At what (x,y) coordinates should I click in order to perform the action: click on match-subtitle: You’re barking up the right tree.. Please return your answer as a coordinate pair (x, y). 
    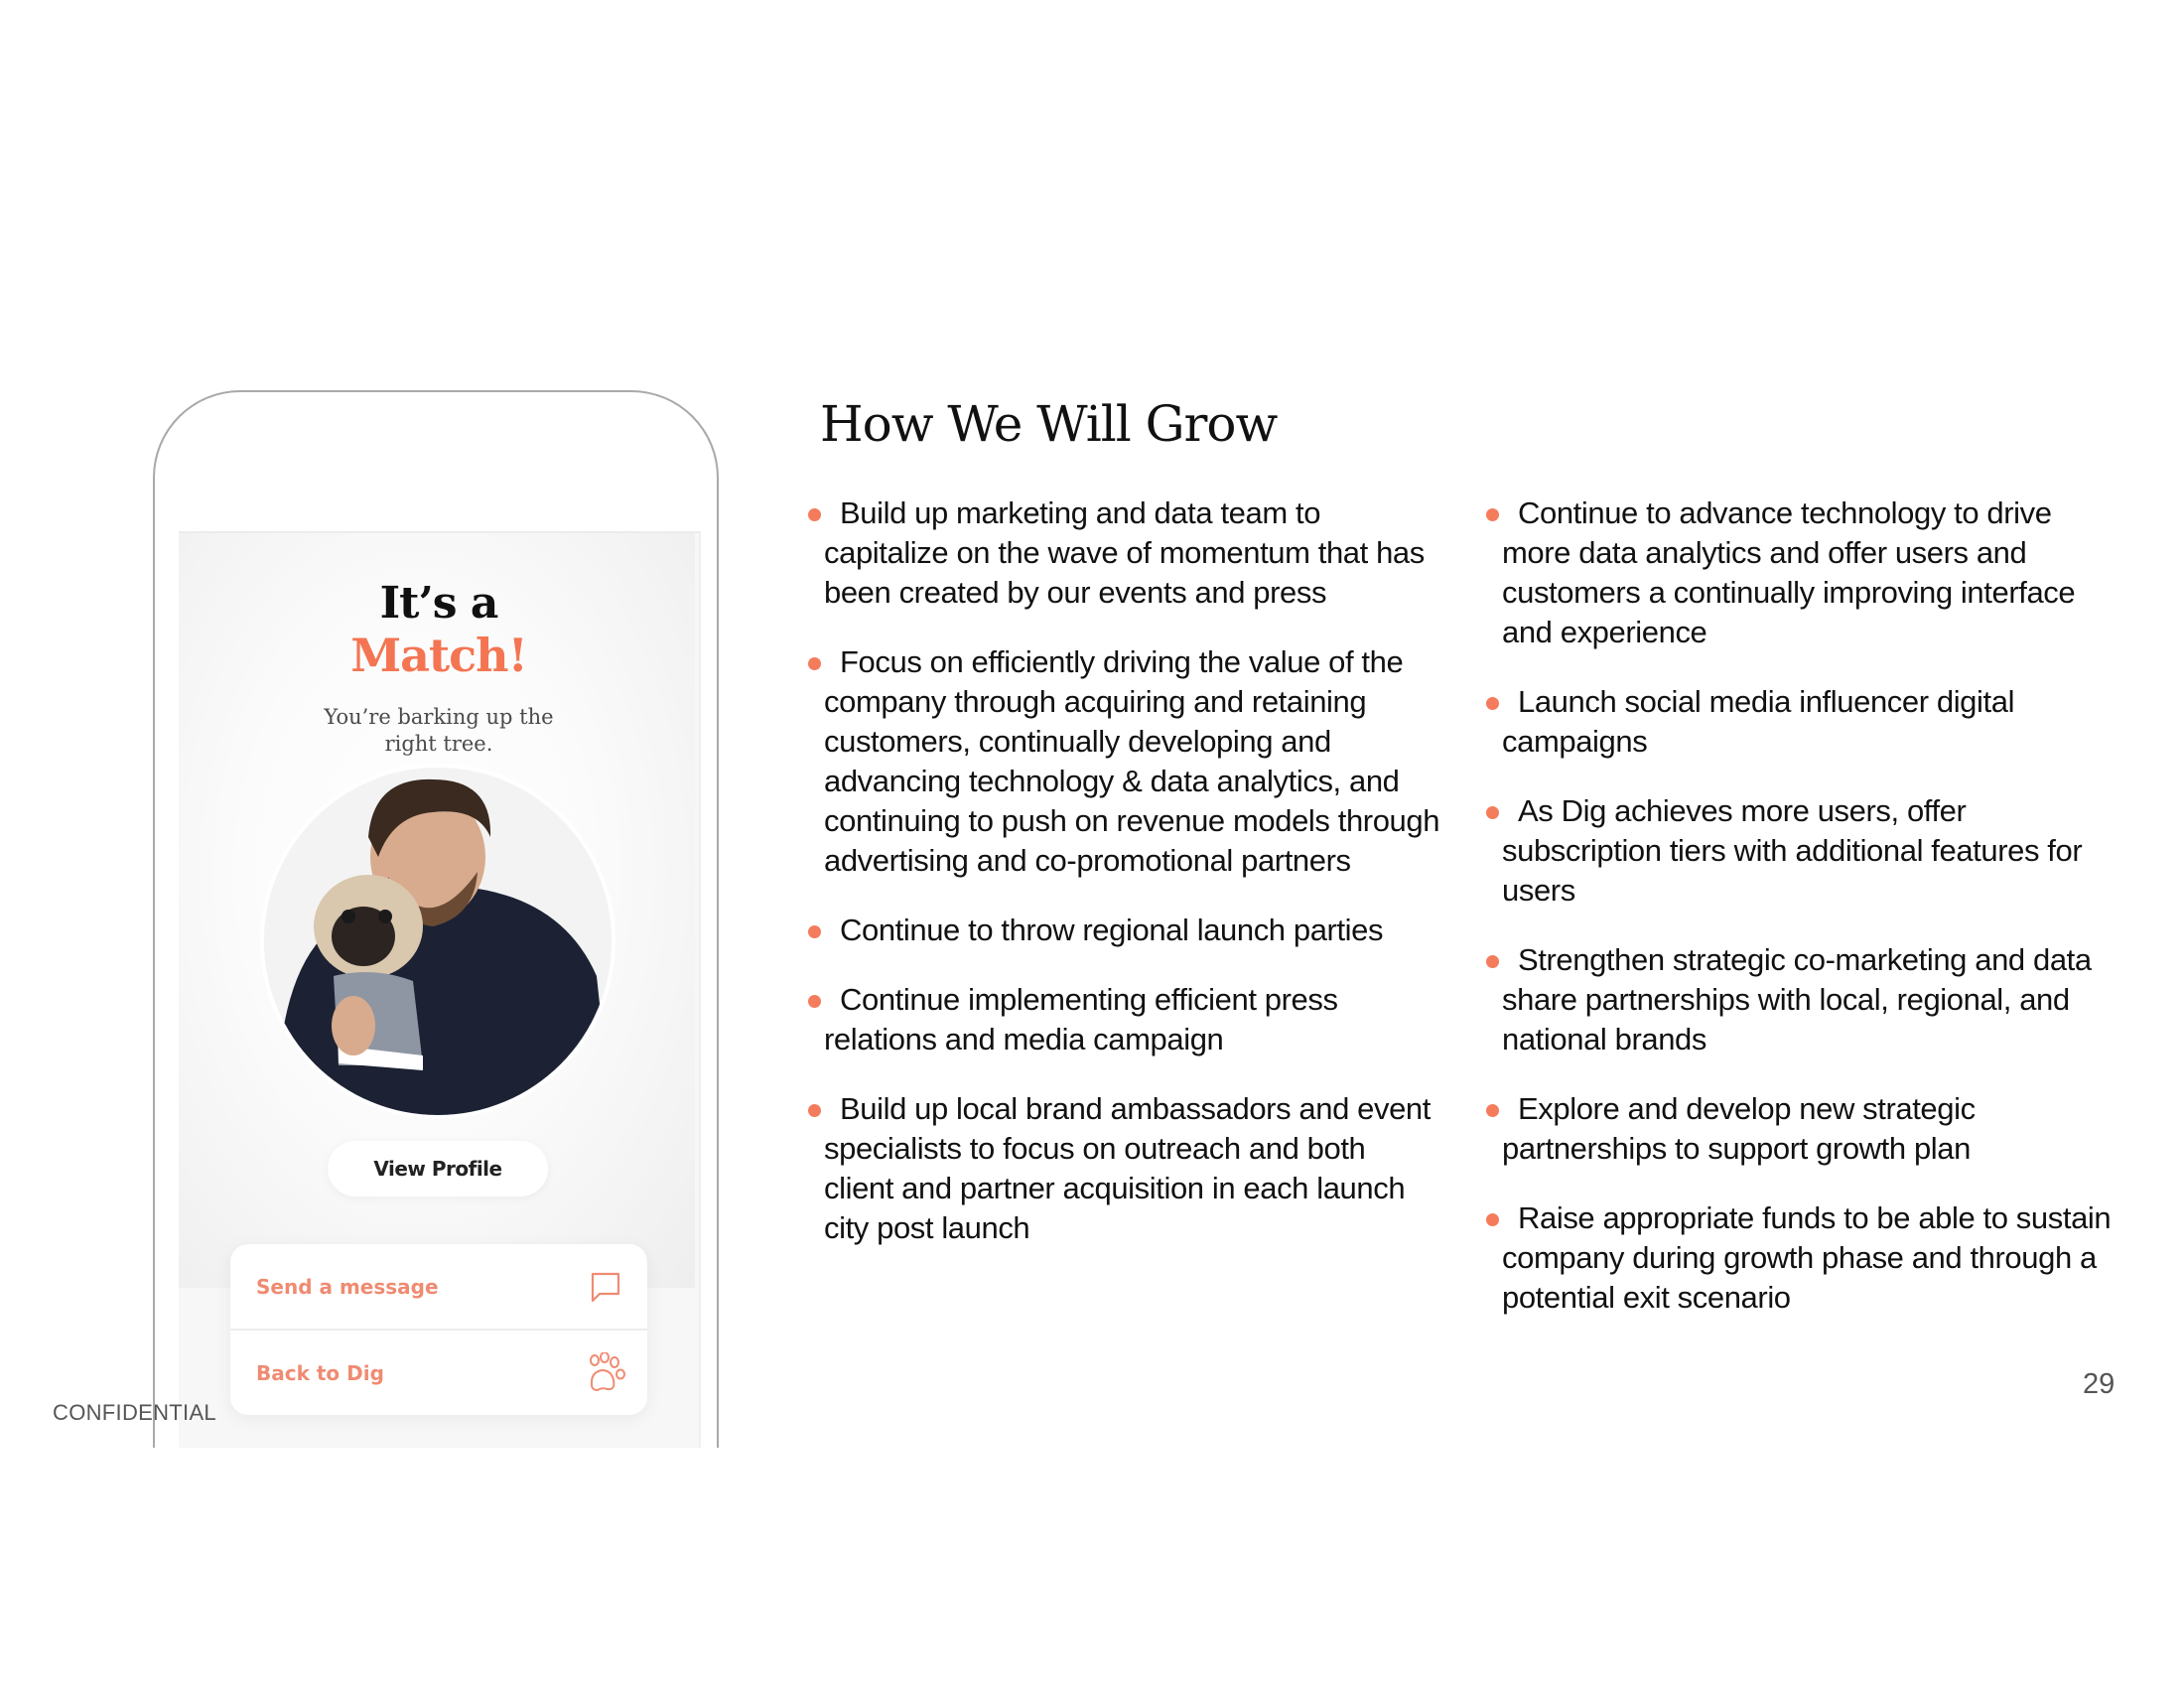
    Looking at the image, I should click on (439, 731).